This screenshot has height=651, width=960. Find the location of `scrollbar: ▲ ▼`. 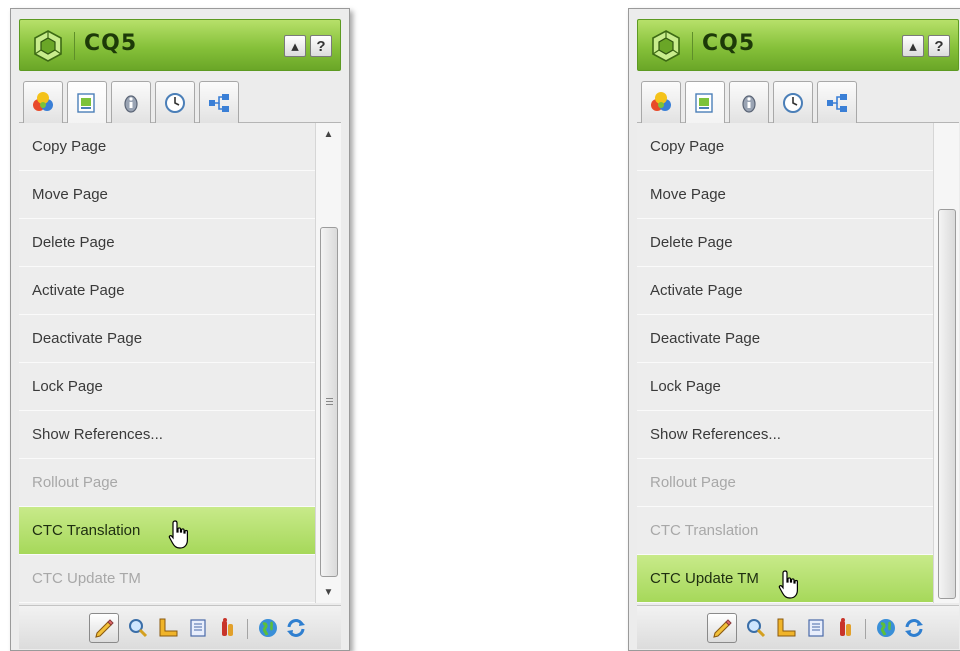

scrollbar: ▲ ▼ is located at coordinates (328, 363).